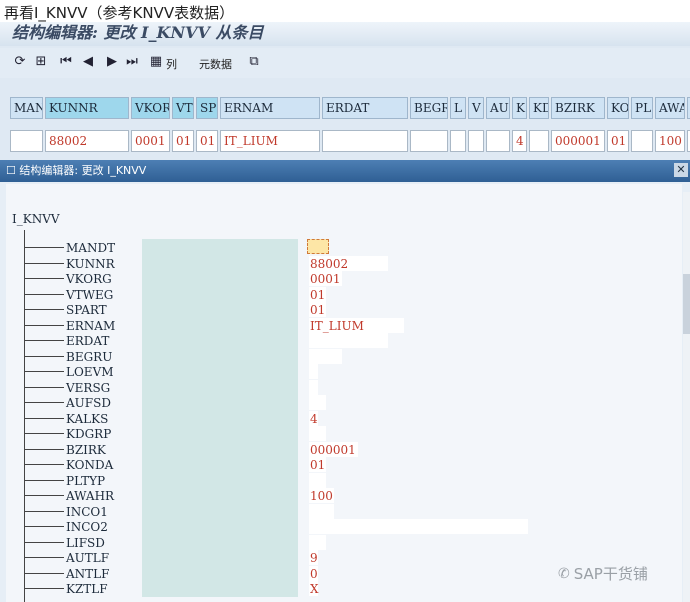  What do you see at coordinates (313, 573) in the screenshot?
I see `field-value: 0` at bounding box center [313, 573].